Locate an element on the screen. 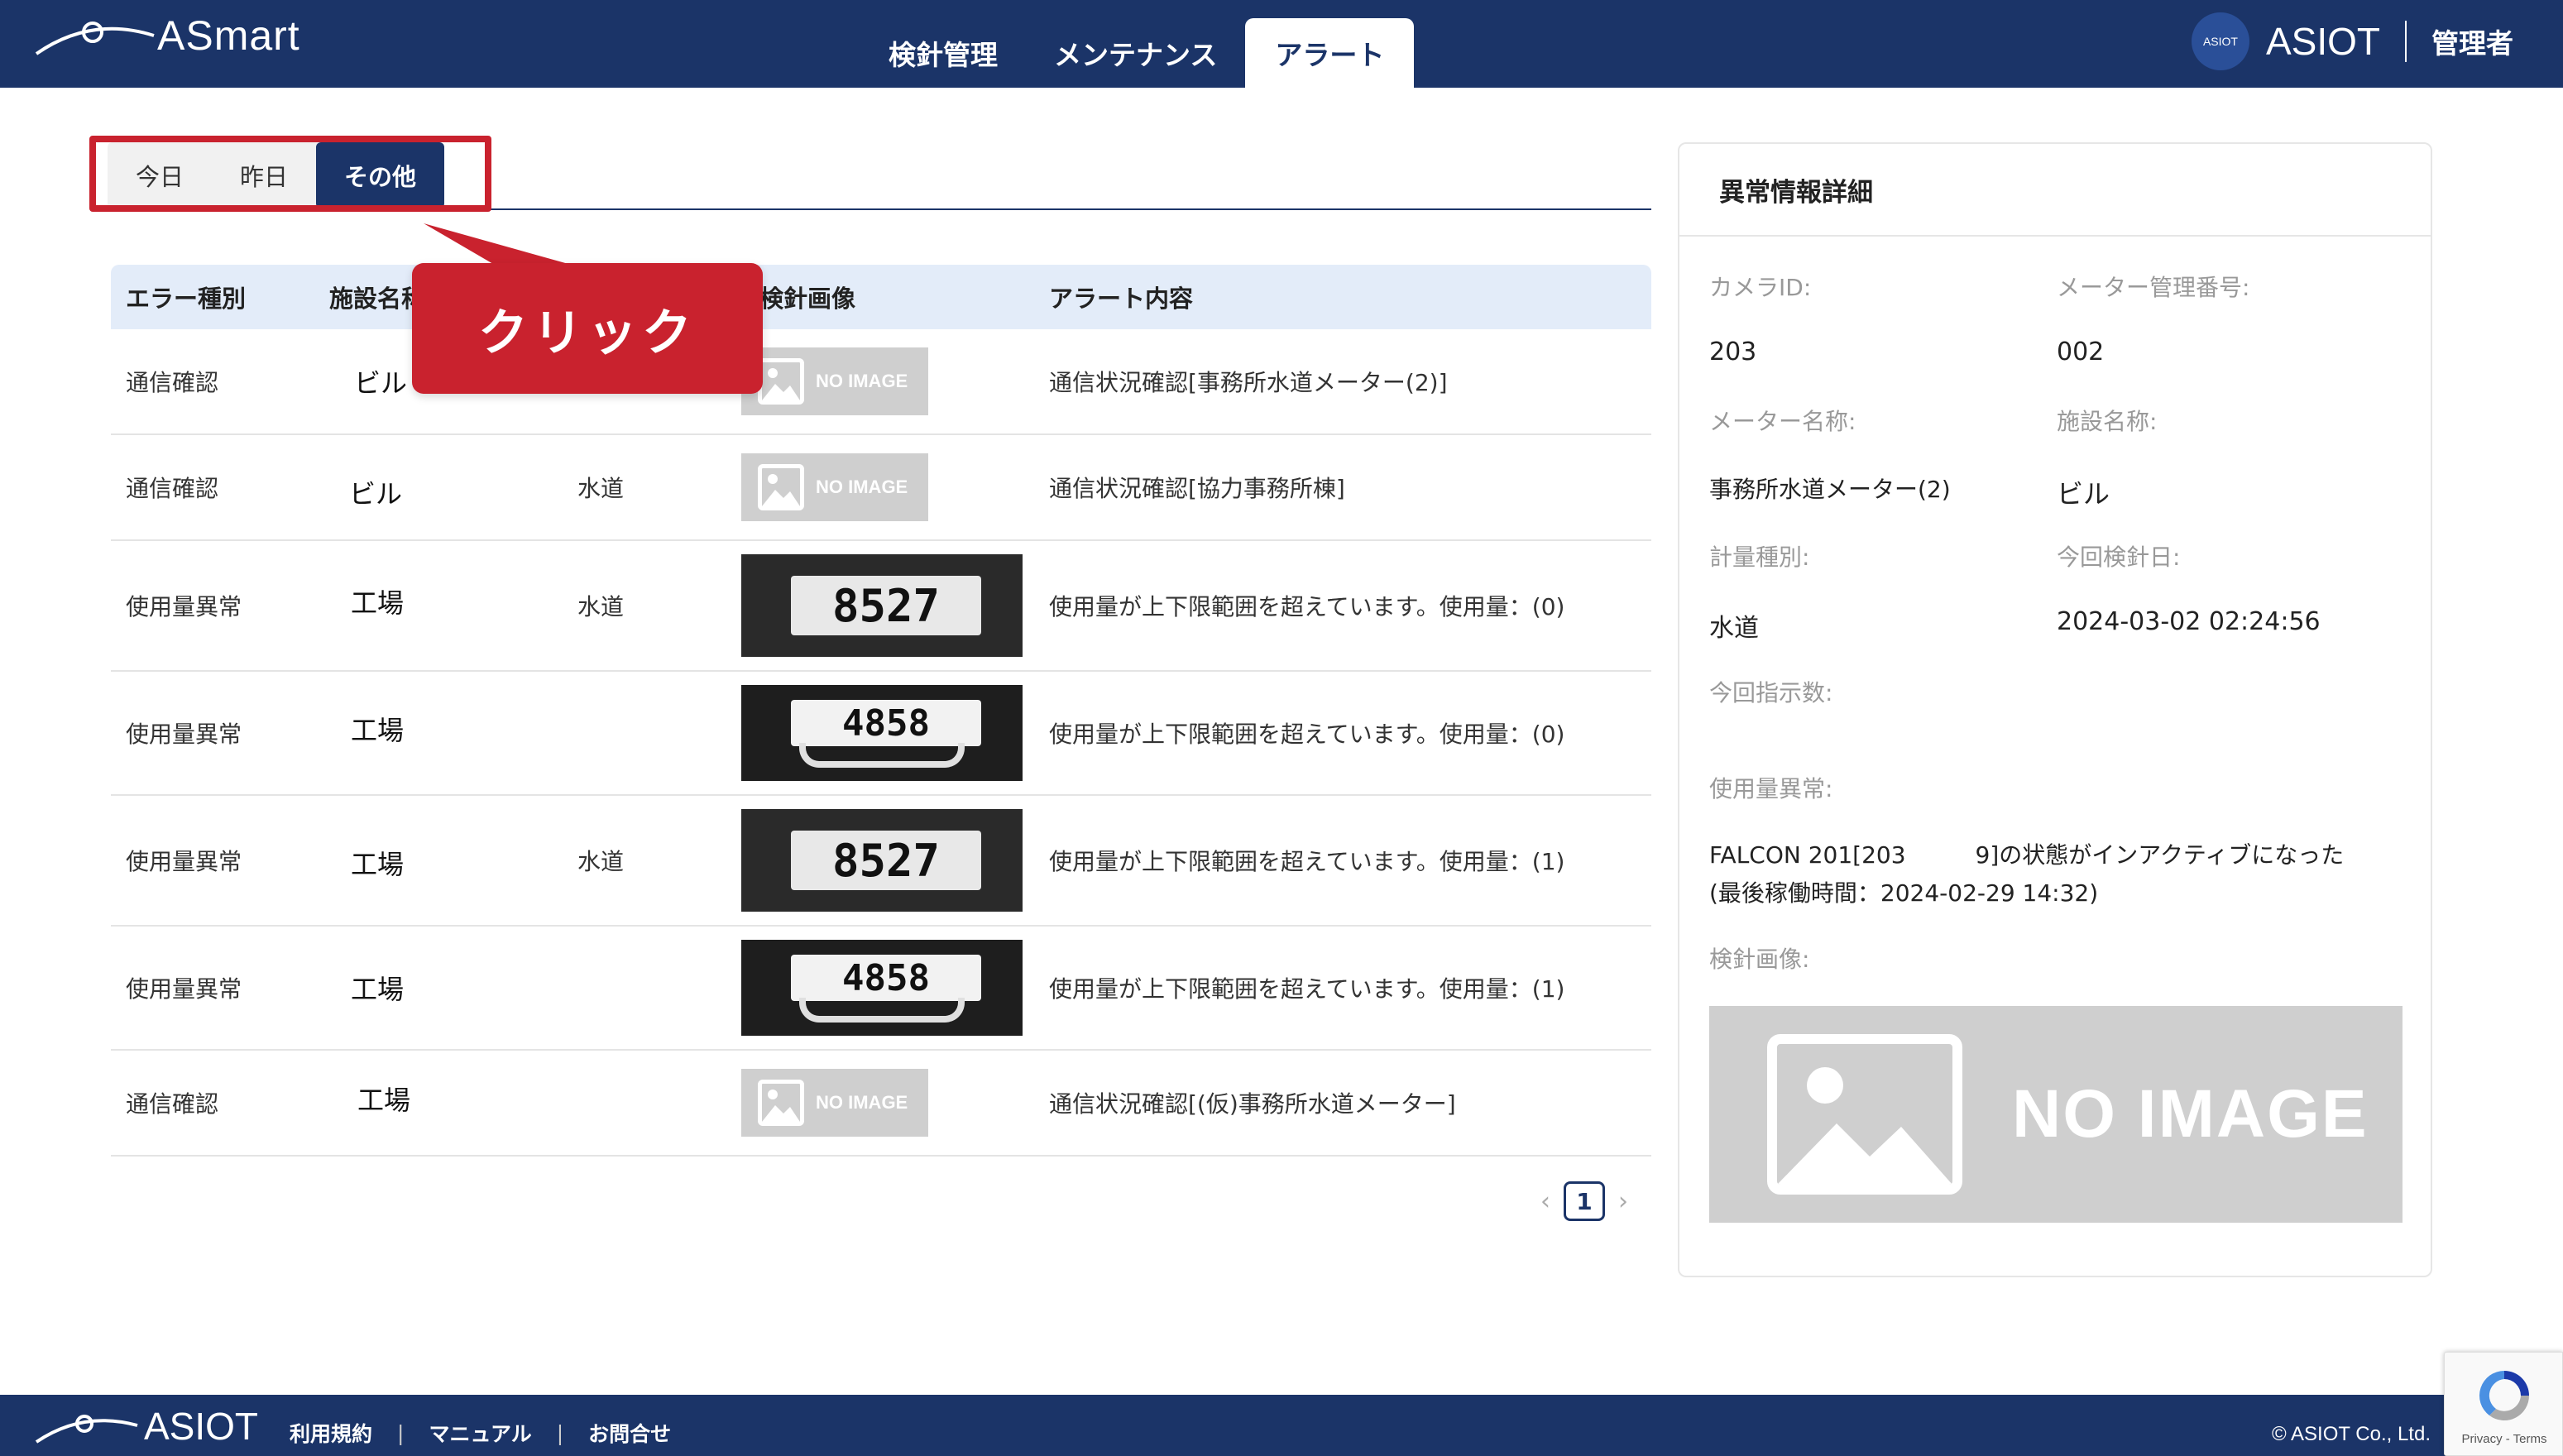 This screenshot has width=2563, height=1456. camera-id-value: 203 is located at coordinates (1733, 352).